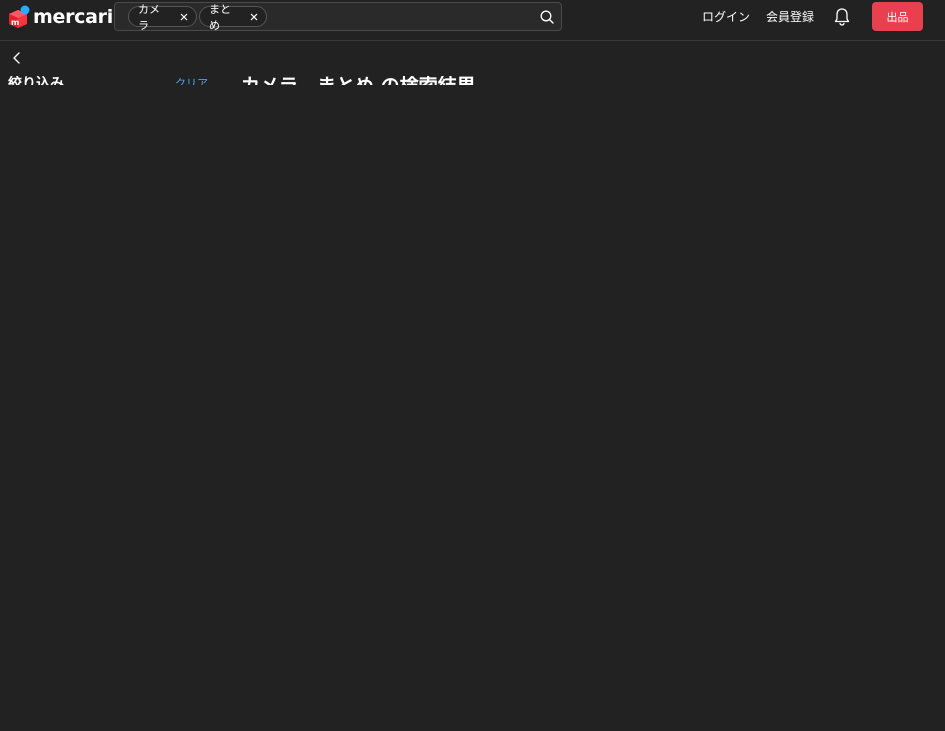 The width and height of the screenshot is (945, 731). What do you see at coordinates (18, 17) in the screenshot?
I see `mercari-logo-icon: m` at bounding box center [18, 17].